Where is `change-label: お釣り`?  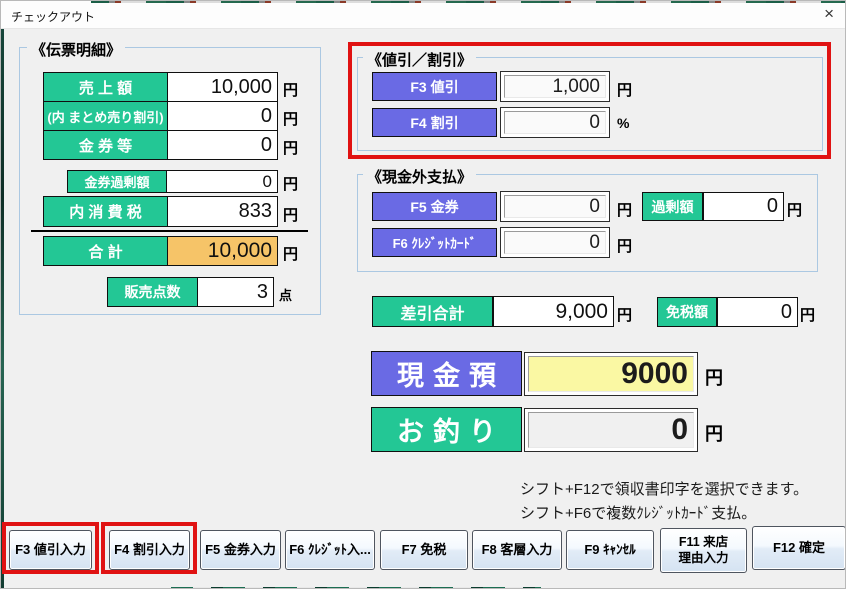
change-label: お釣り is located at coordinates (446, 429).